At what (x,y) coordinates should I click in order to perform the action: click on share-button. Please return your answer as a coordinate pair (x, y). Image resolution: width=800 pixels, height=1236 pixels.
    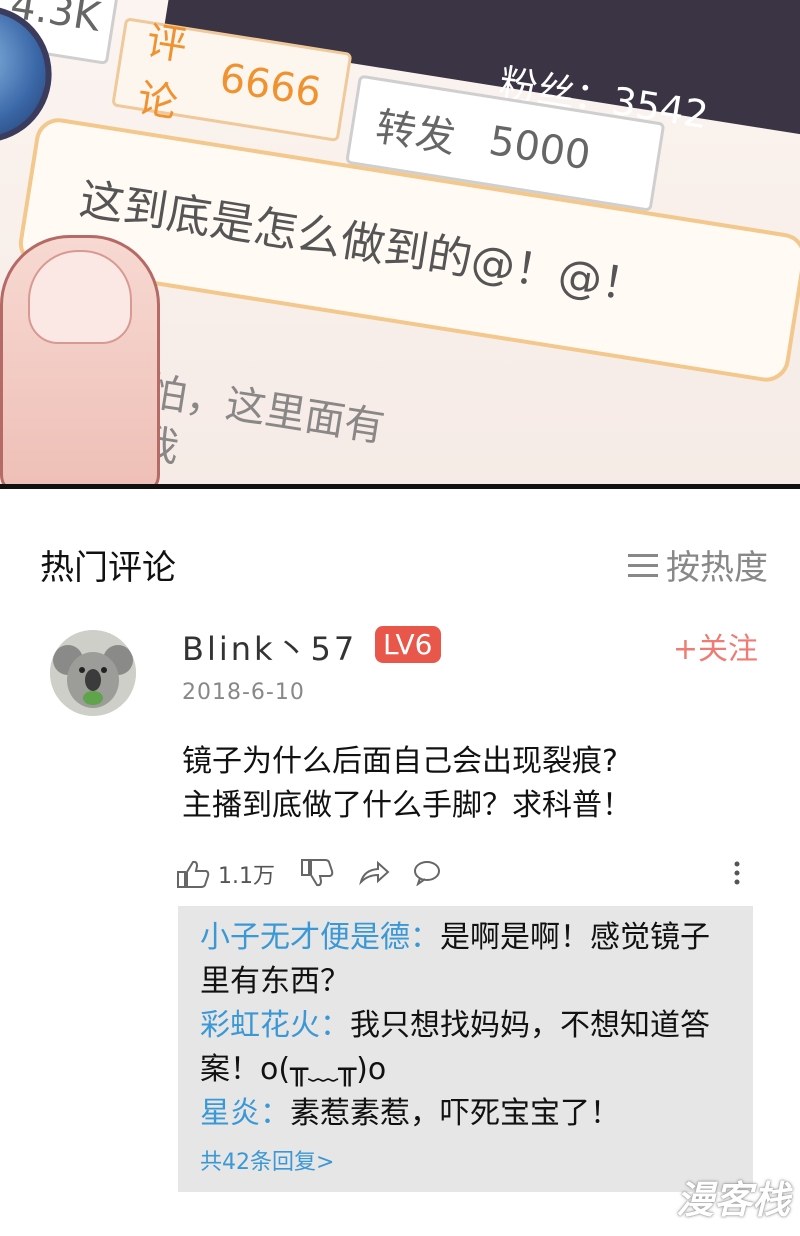
    Looking at the image, I should click on (374, 872).